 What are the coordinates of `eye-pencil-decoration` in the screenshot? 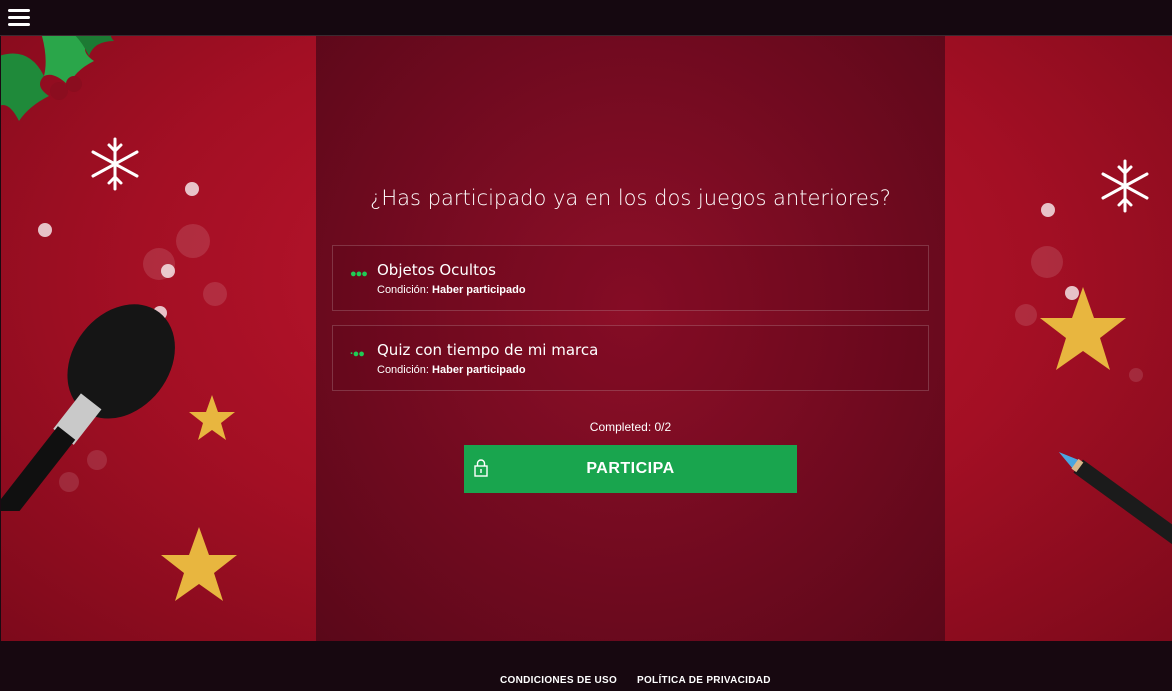 It's located at (1115, 506).